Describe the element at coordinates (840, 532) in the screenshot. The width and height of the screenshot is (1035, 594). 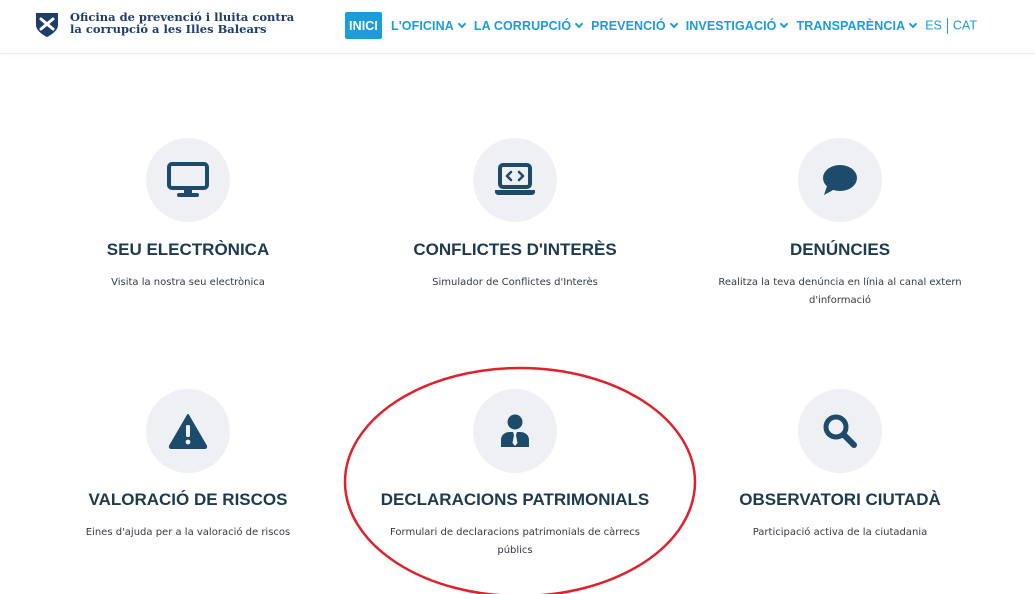
I see `card-description: Participació activa de la ciutadania` at that location.